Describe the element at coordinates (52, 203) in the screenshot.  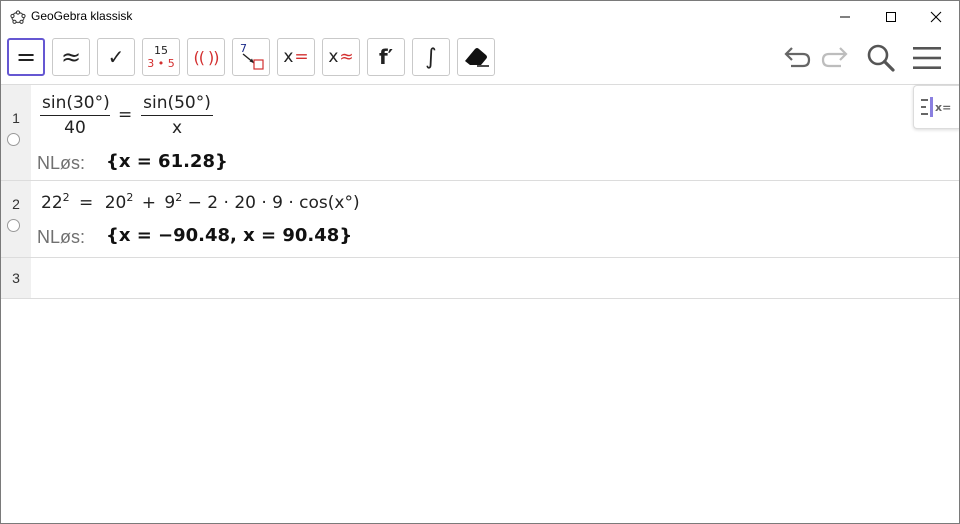
I see `lhs-base: 22` at that location.